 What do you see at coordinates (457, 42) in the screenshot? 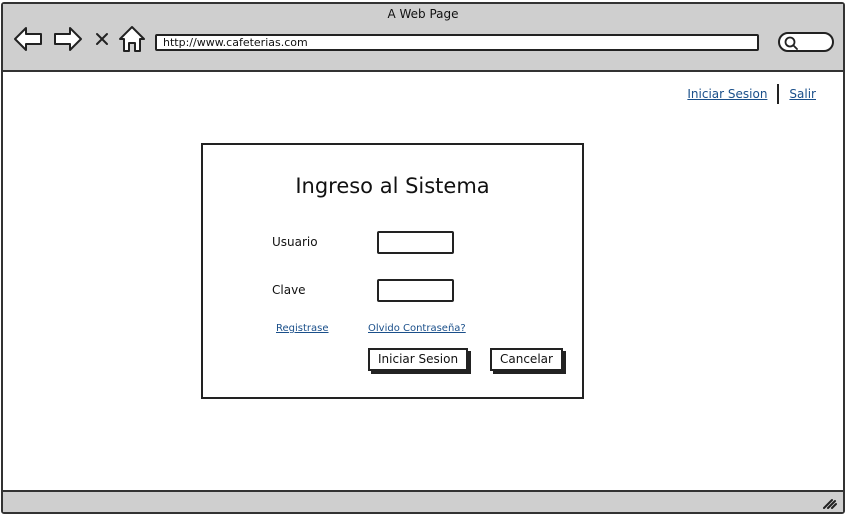
I see `address-bar` at bounding box center [457, 42].